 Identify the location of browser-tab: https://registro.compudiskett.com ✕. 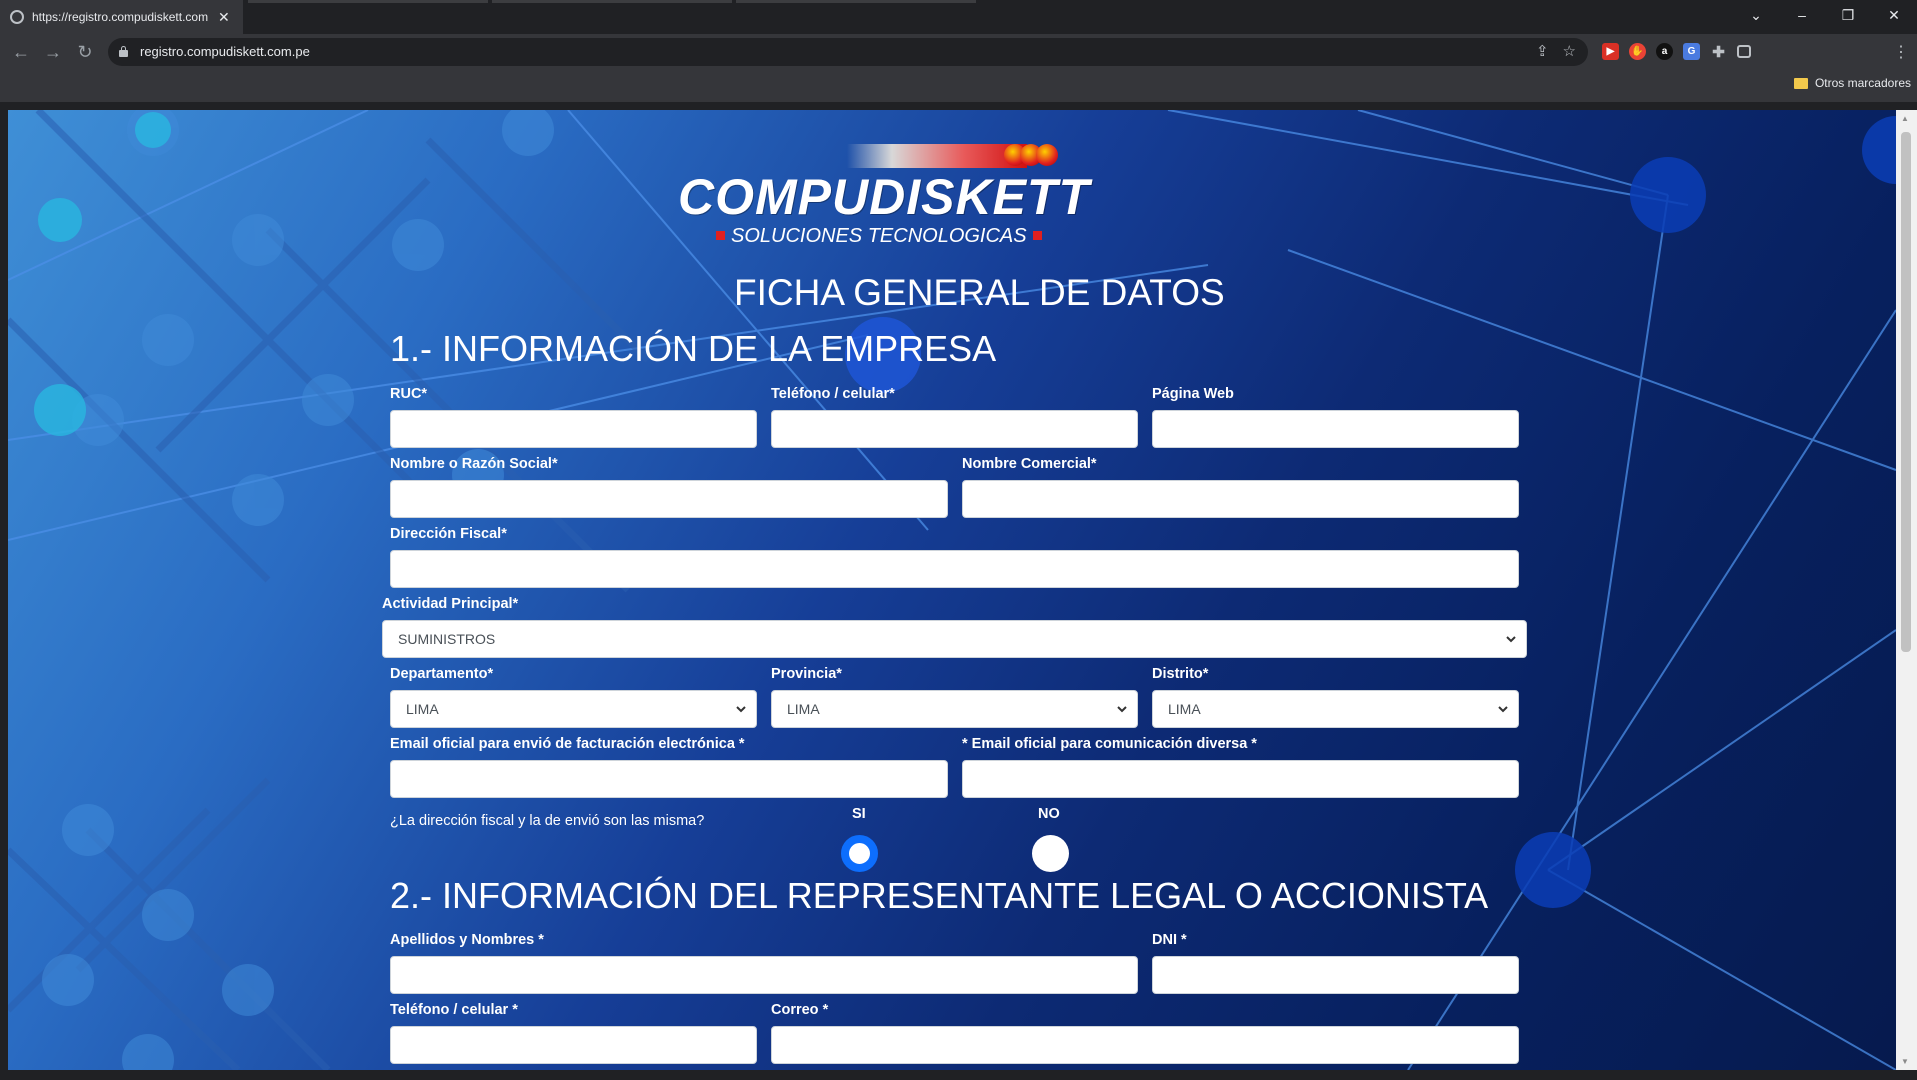
(121, 17).